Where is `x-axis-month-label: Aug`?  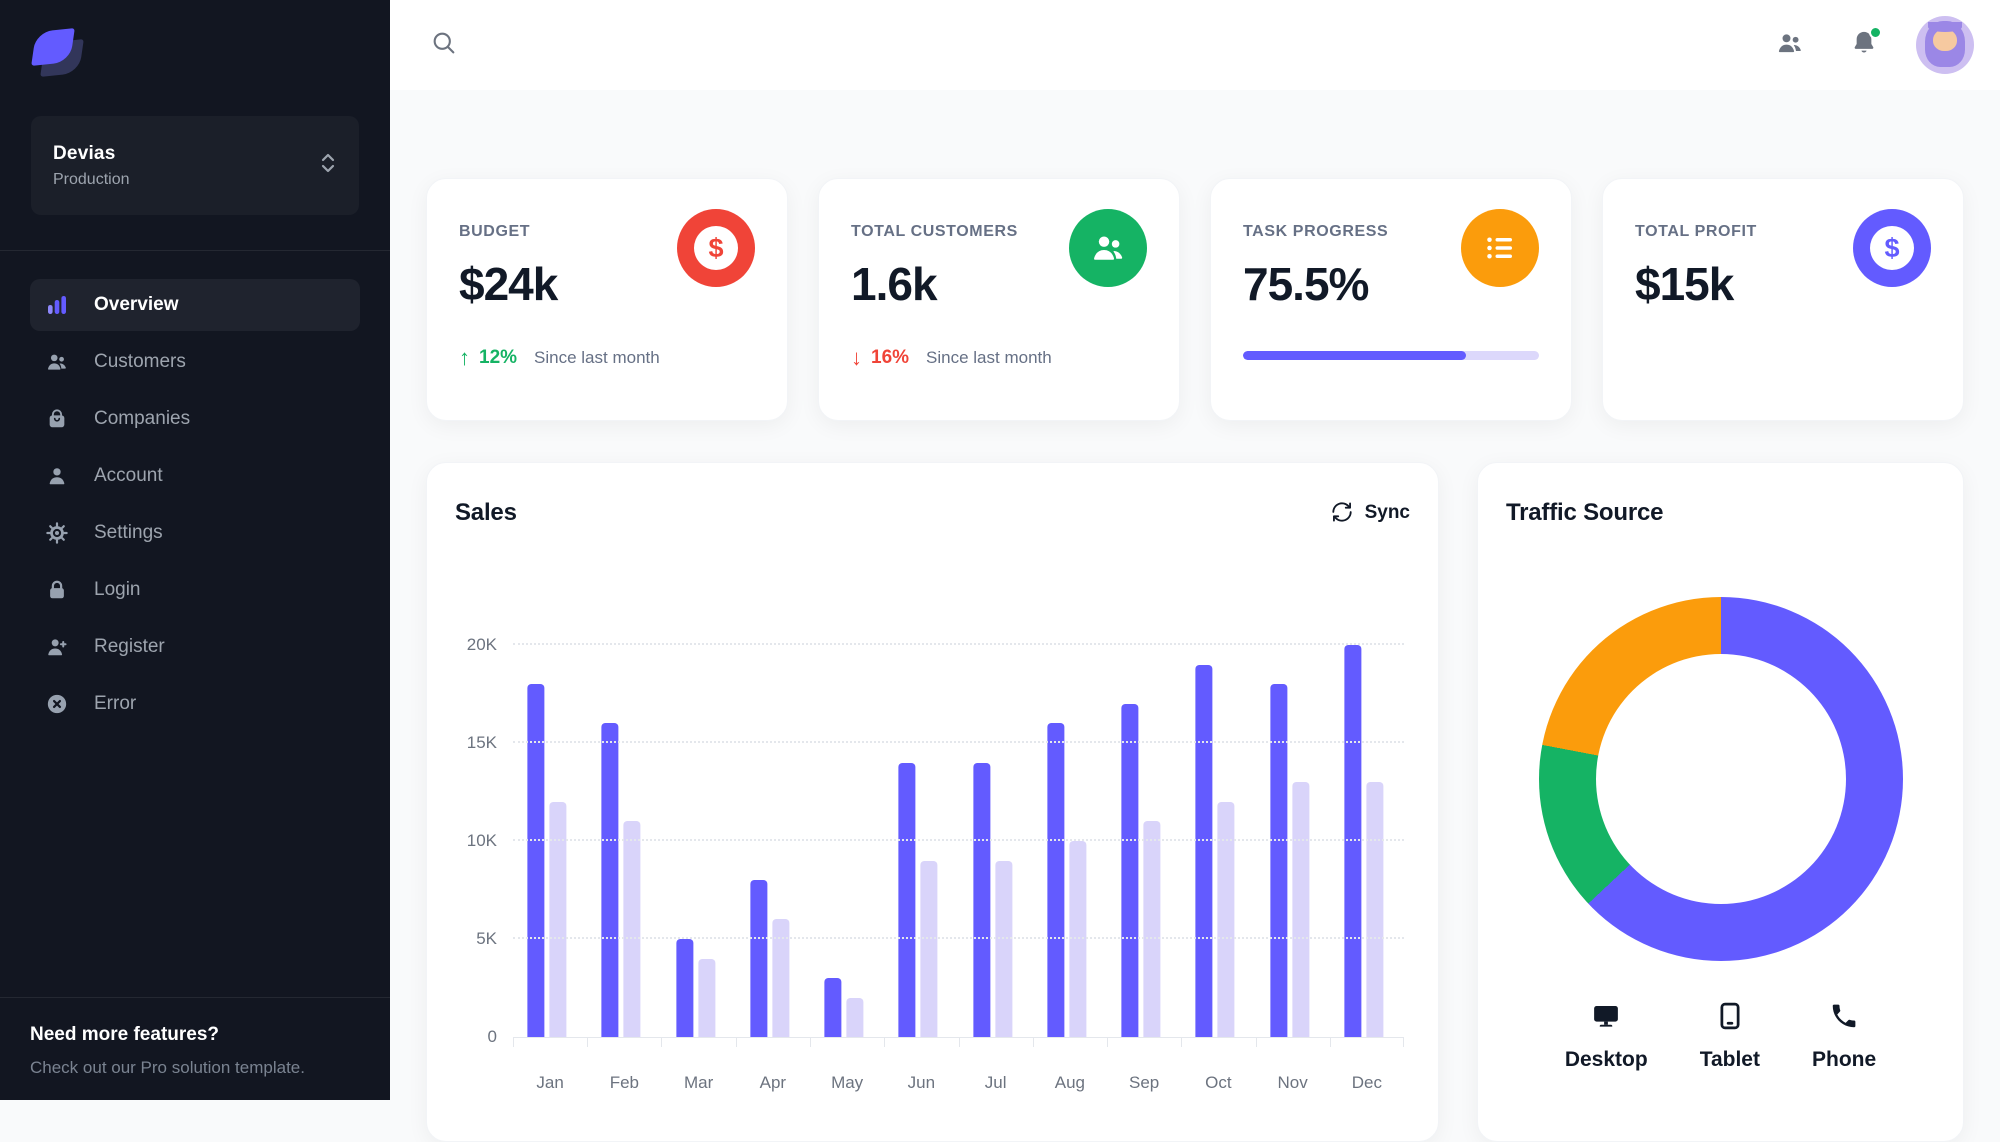 x-axis-month-label: Aug is located at coordinates (1069, 1082).